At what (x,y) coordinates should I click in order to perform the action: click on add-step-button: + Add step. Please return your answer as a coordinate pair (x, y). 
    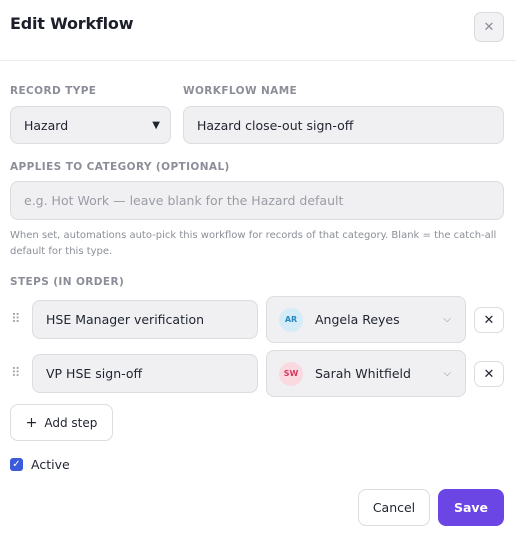
    Looking at the image, I should click on (61, 422).